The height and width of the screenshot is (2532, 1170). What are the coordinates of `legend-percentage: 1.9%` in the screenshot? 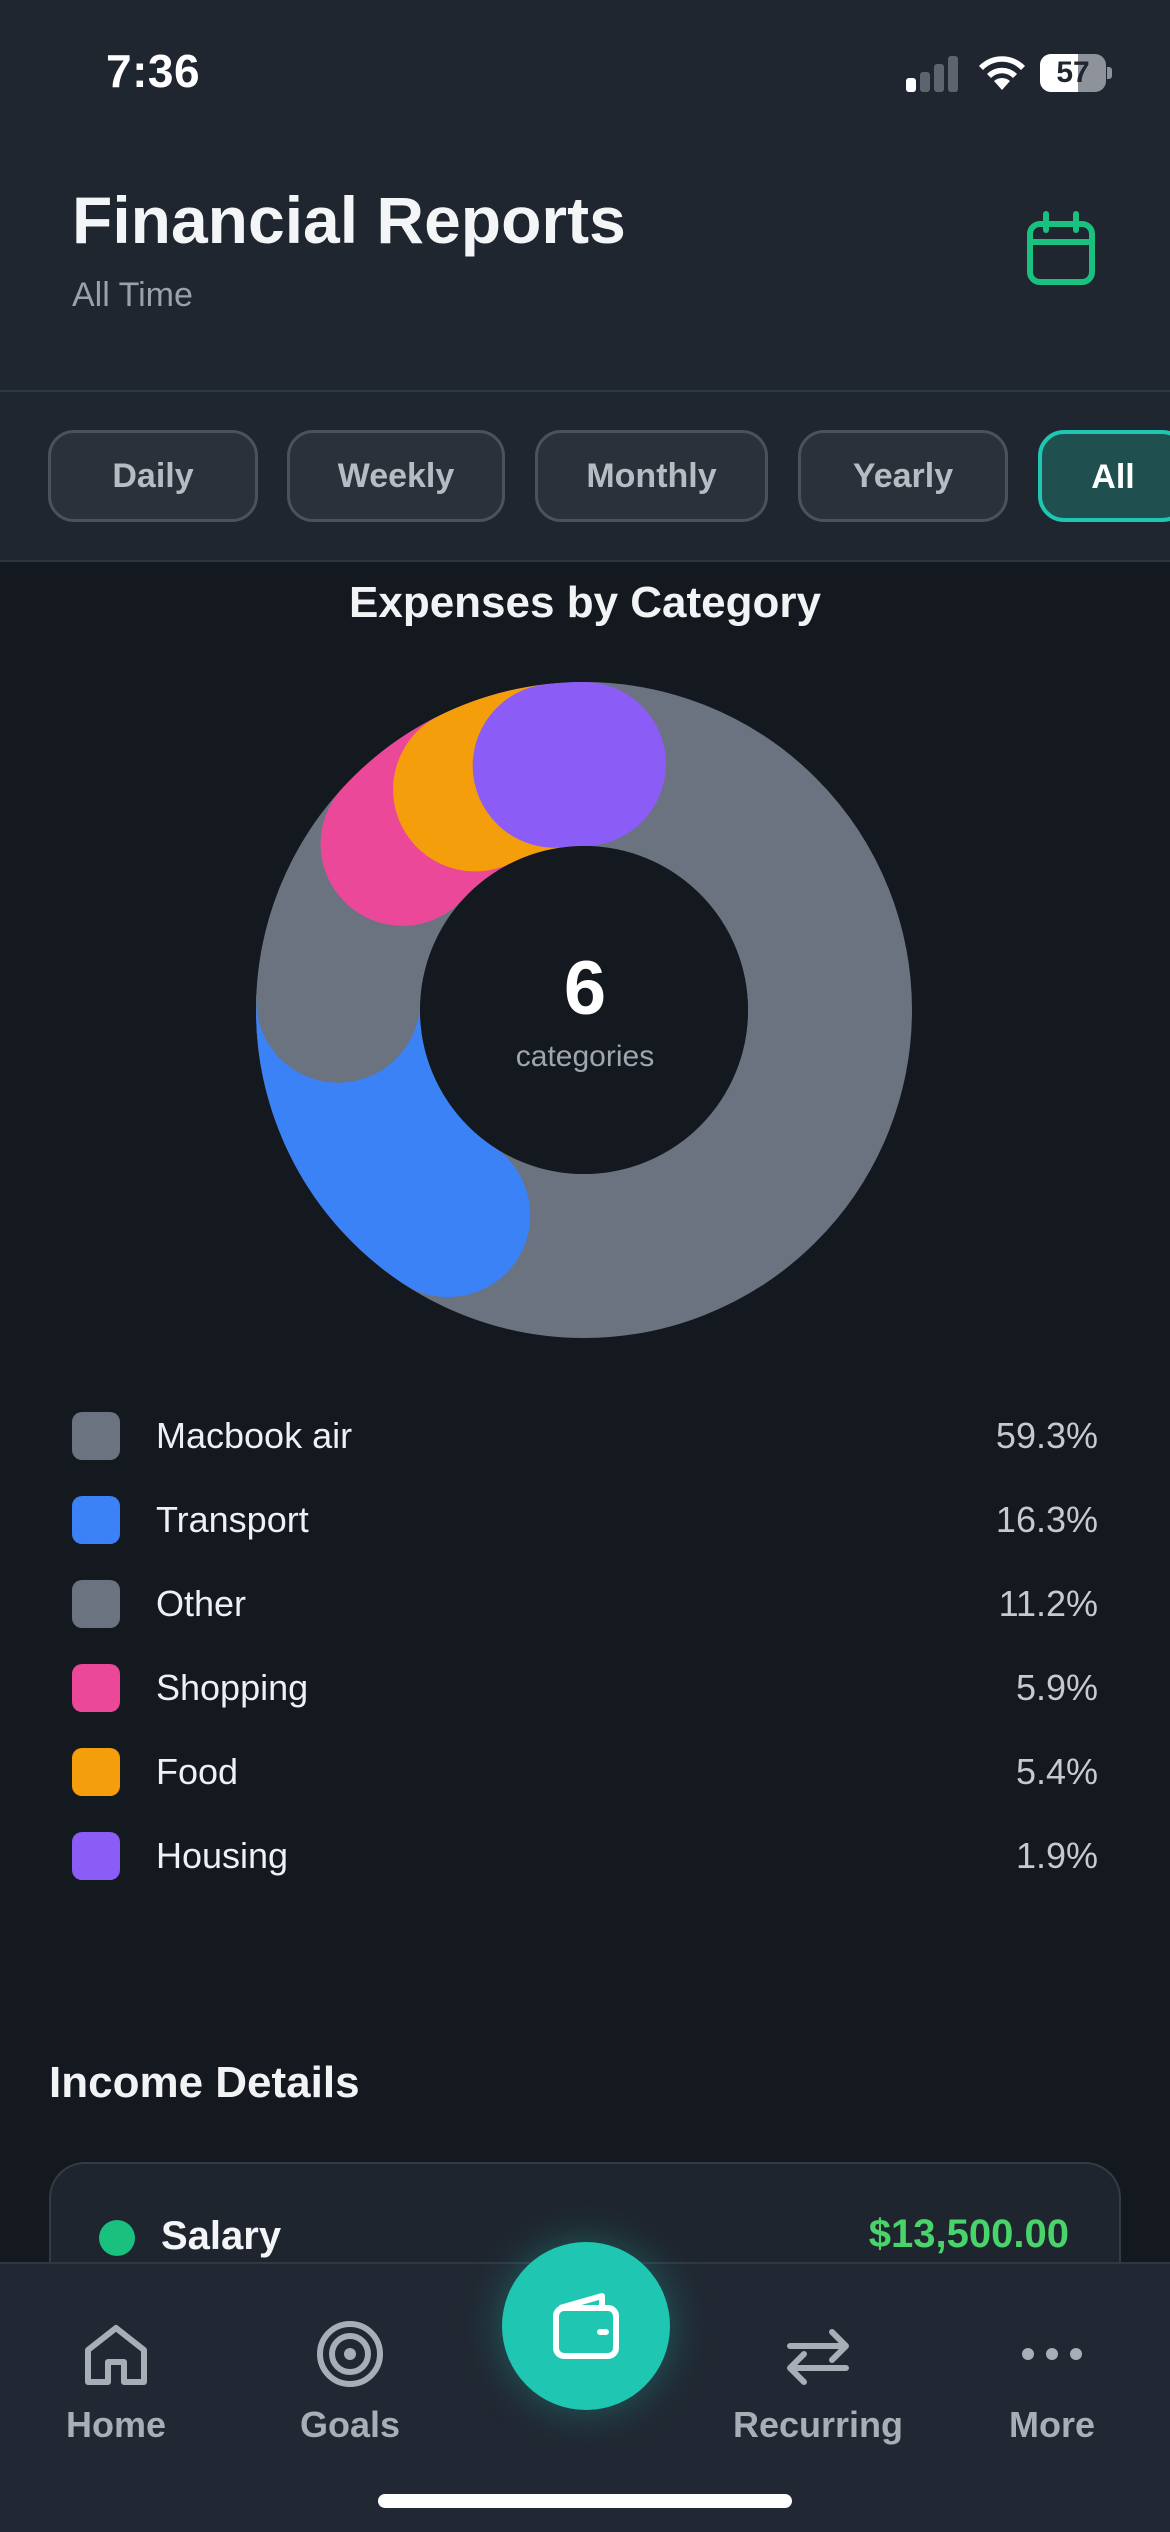 It's located at (1056, 1855).